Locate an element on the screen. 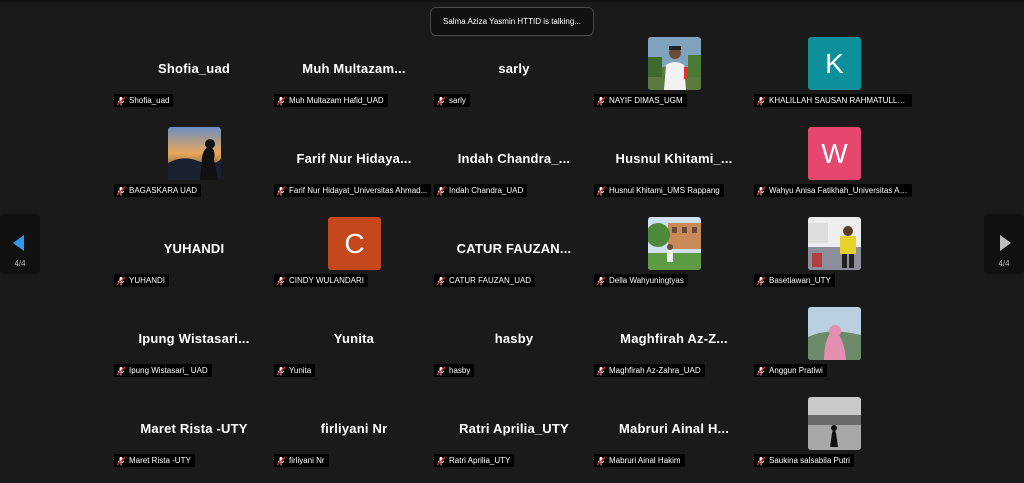  participant-tile: Della Wahyuningtyas is located at coordinates (674, 260).